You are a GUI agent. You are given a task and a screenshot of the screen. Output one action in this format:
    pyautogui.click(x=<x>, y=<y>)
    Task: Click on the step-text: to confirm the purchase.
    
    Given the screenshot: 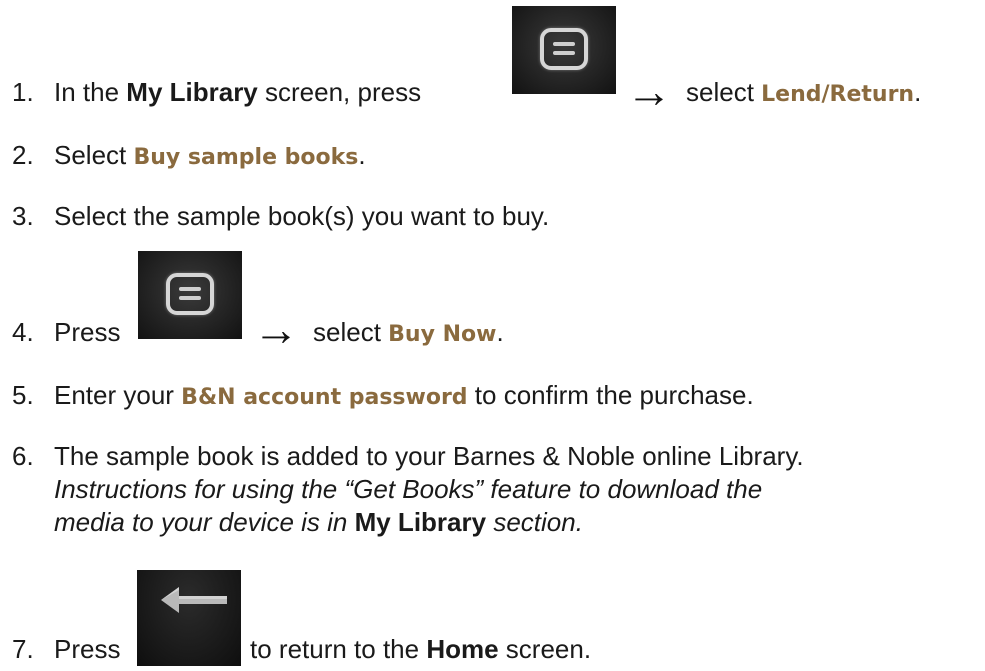 What is the action you would take?
    pyautogui.click(x=610, y=395)
    